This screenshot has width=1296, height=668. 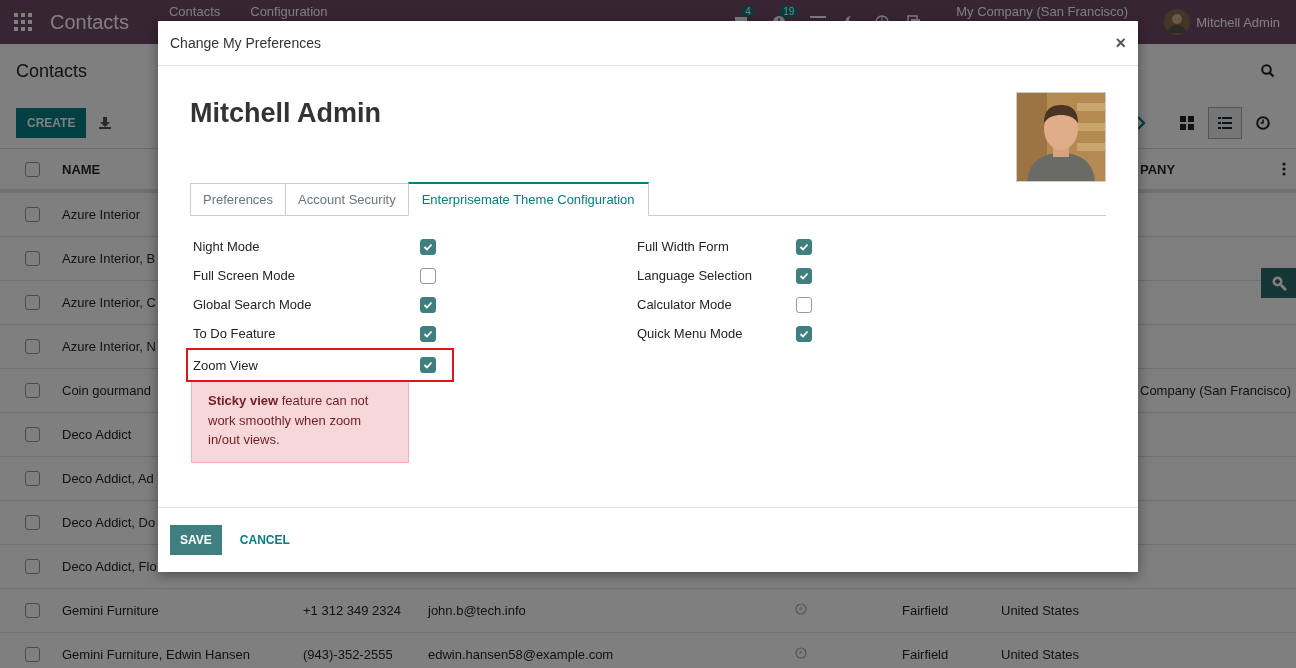 I want to click on user-menu: Mitchell Admin, so click(x=1238, y=22).